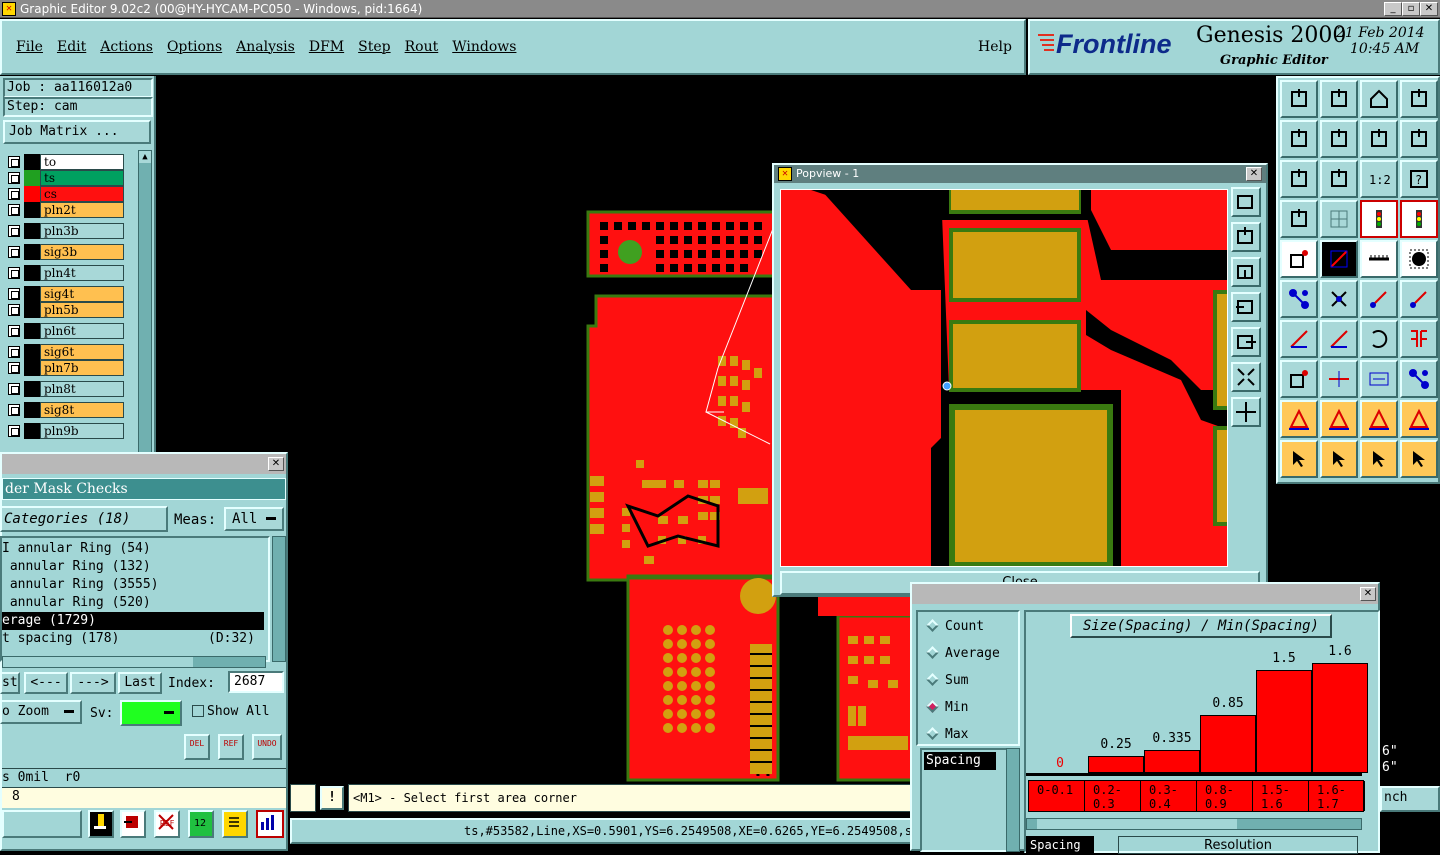  Describe the element at coordinates (1339, 179) in the screenshot. I see `zoom-pan-icon` at that location.